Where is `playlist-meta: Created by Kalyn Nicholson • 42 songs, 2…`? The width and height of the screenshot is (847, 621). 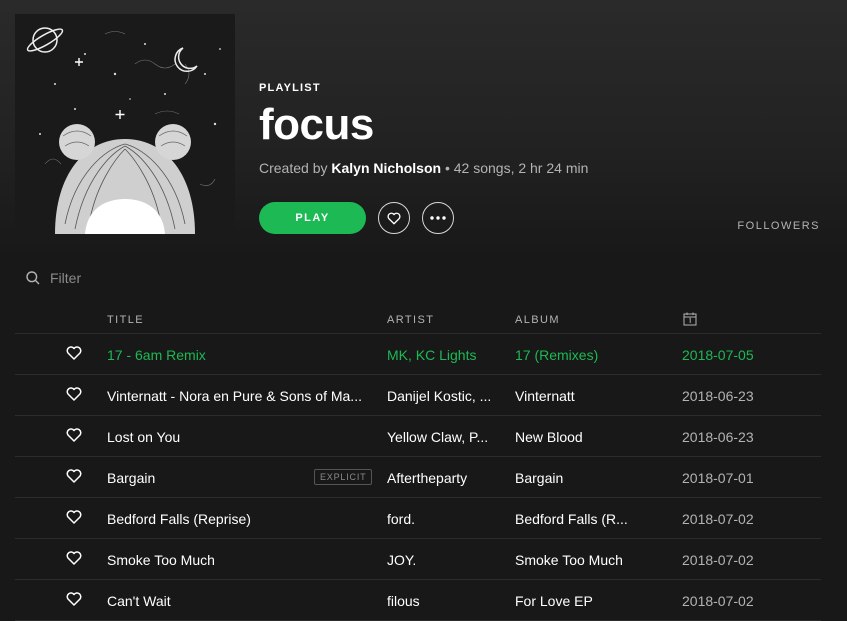 playlist-meta: Created by Kalyn Nicholson • 42 songs, 2… is located at coordinates (423, 168).